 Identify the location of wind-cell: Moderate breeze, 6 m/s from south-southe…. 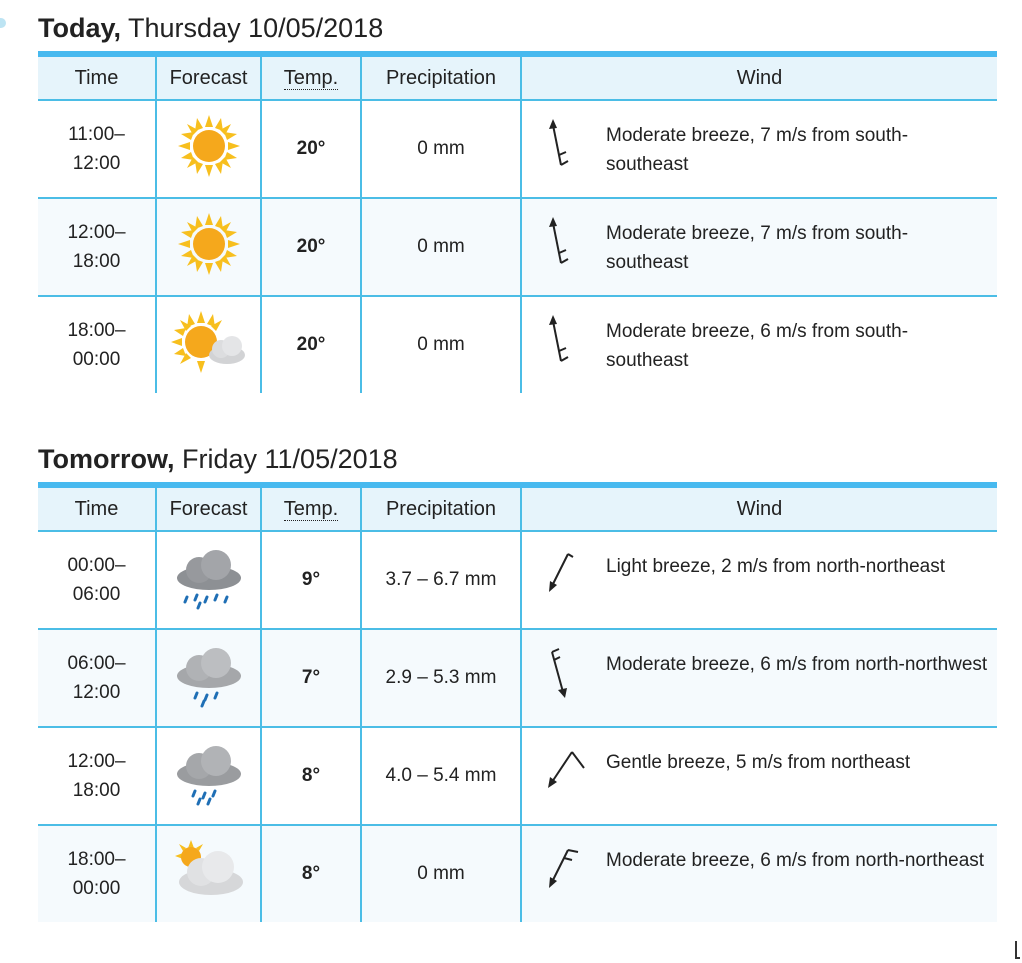
(759, 344).